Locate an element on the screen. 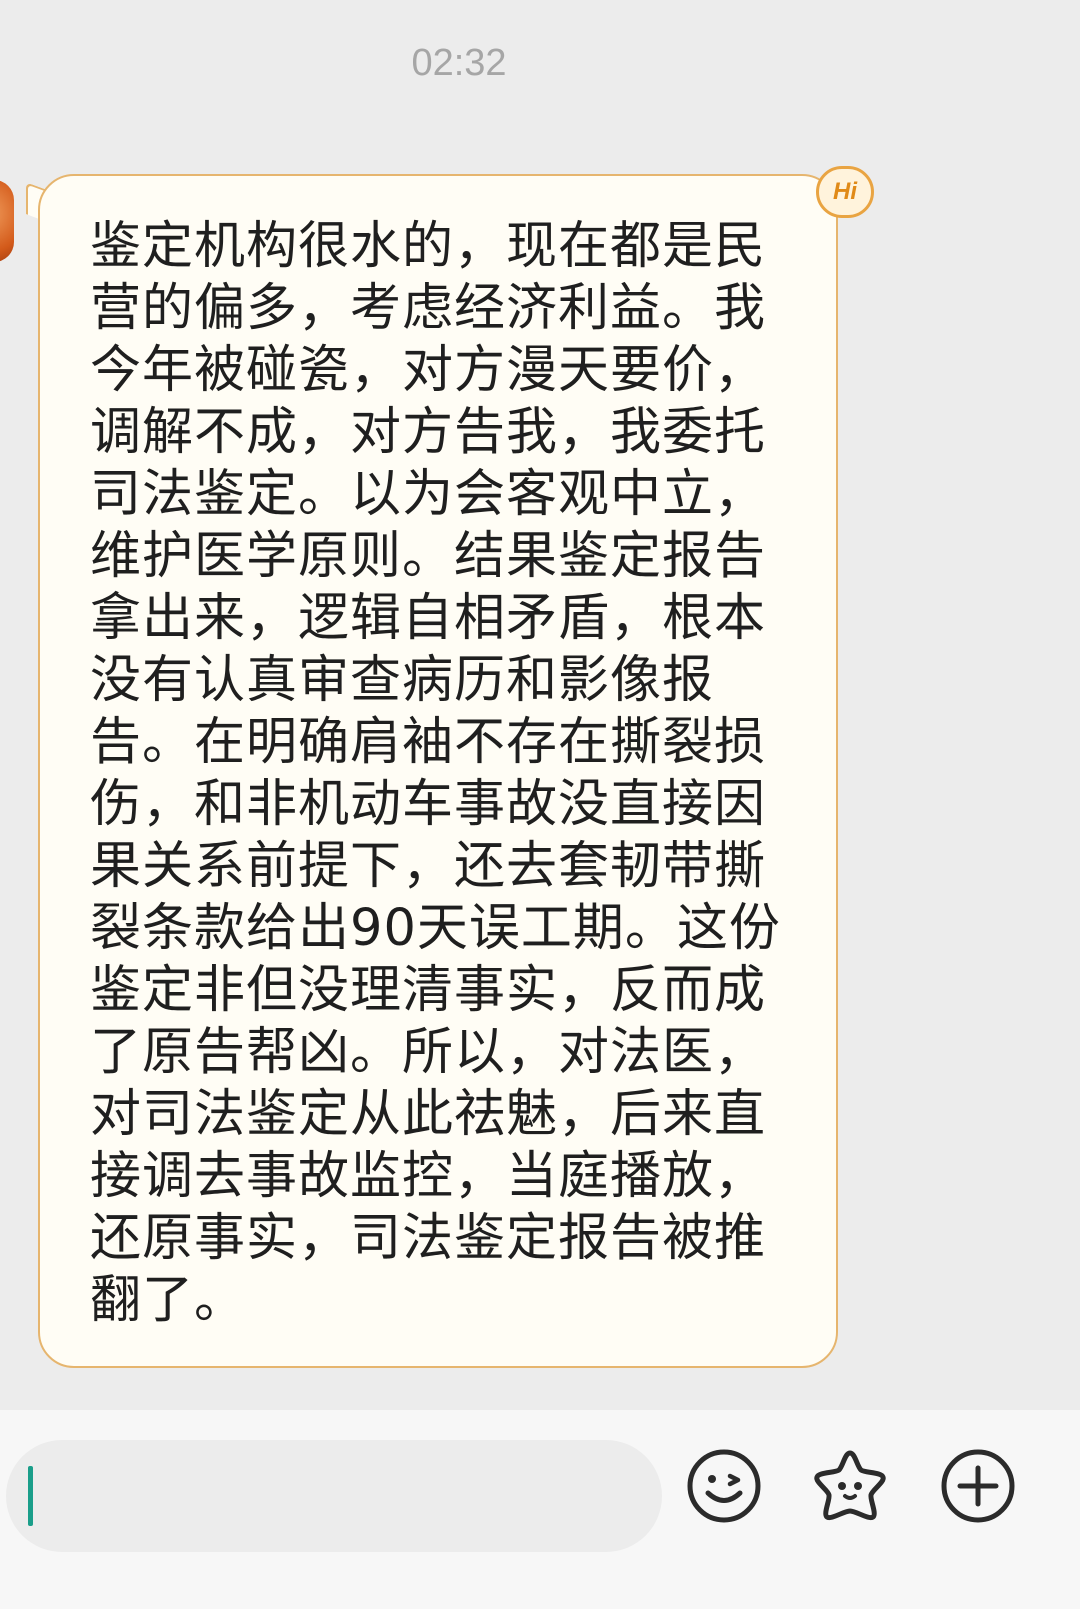  sender-avatar is located at coordinates (7, 221).